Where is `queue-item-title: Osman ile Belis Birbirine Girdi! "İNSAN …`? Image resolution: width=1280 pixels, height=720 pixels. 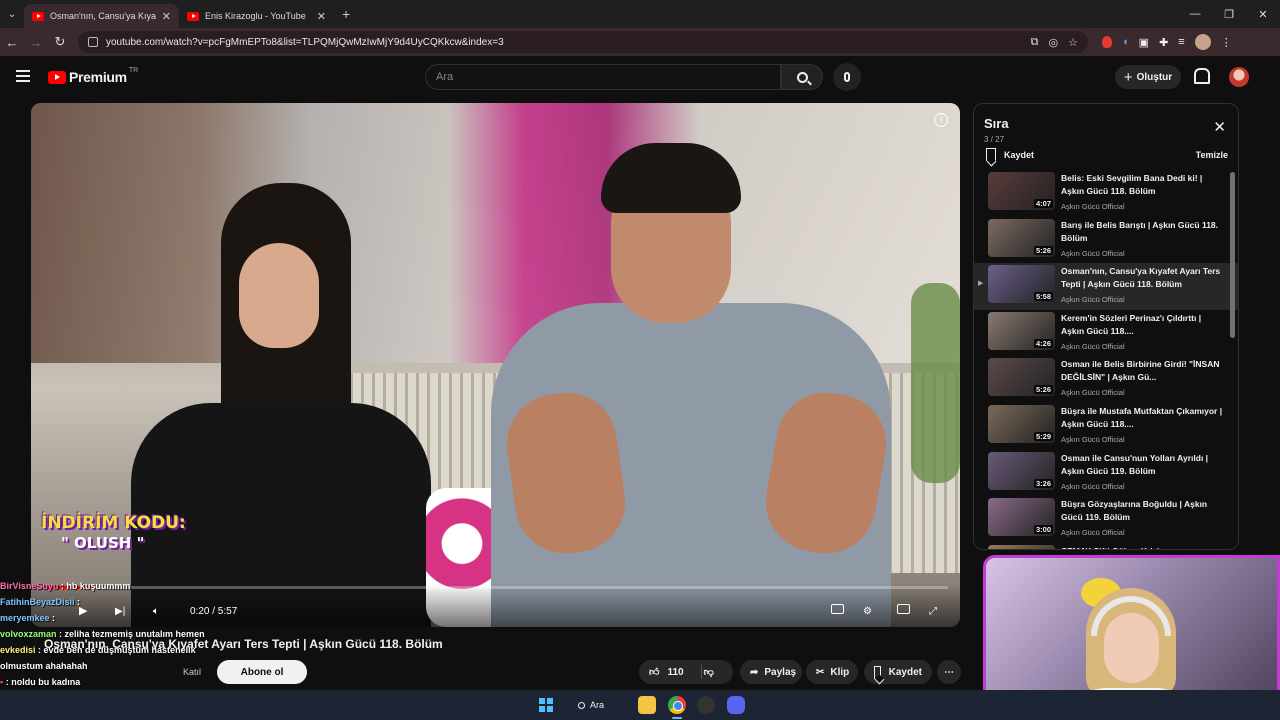 queue-item-title: Osman ile Belis Birbirine Girdi! "İNSAN … is located at coordinates (1143, 371).